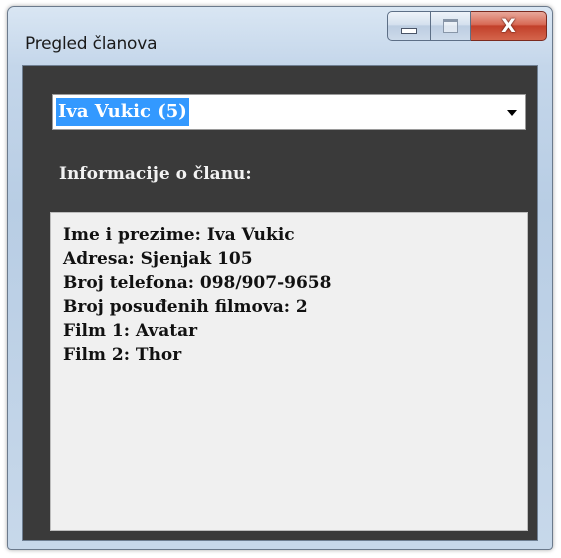 The width and height of the screenshot is (561, 558). Describe the element at coordinates (179, 235) in the screenshot. I see `info-line-name: Ime i prezime: Iva Vukic` at that location.